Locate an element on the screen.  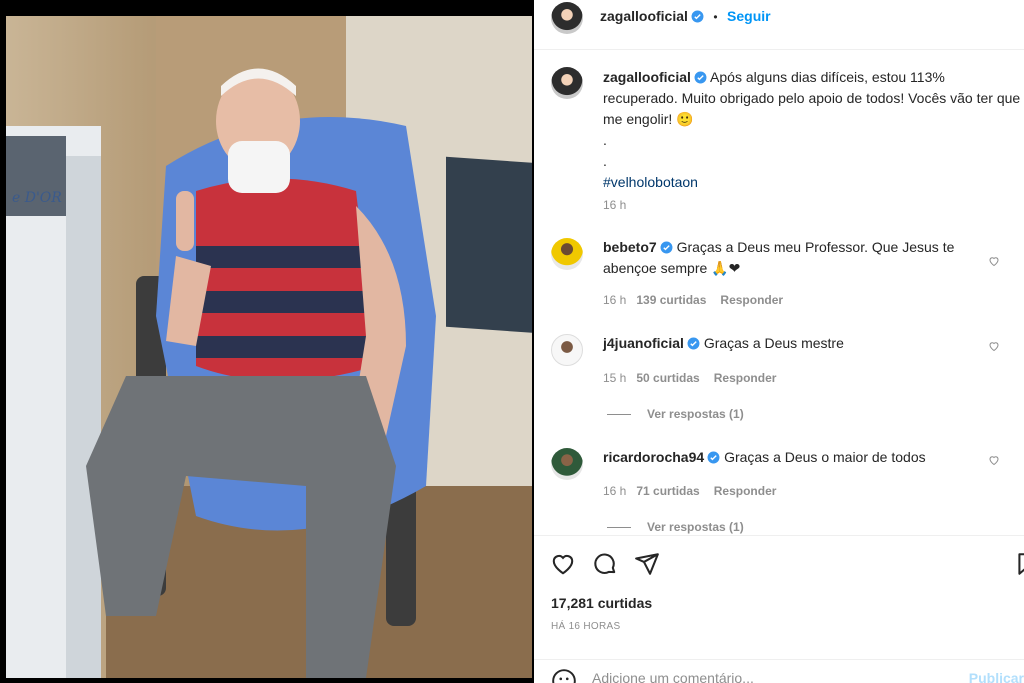
header-username: zagallooficial is located at coordinates (644, 16).